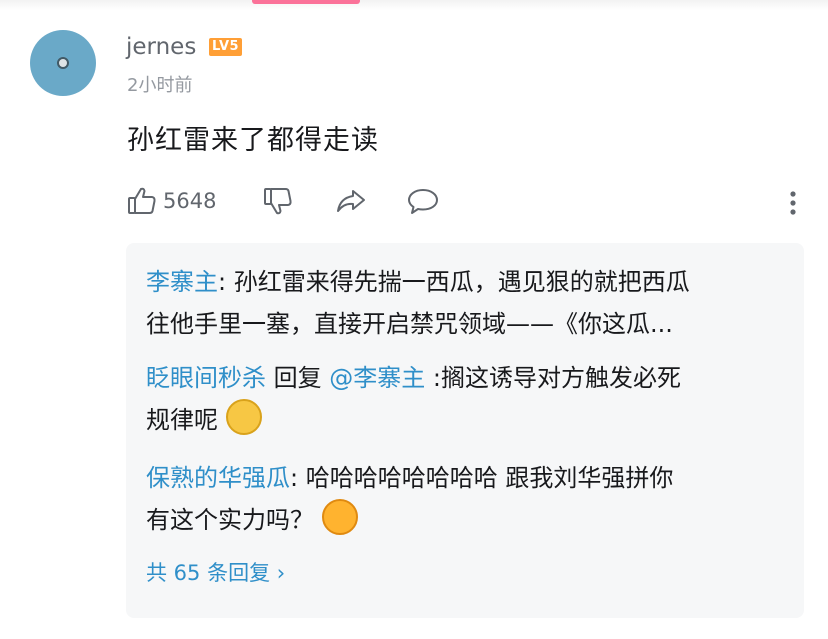  I want to click on sub-reply-line: 李寨主: 孙红雷来得先揣一西瓜，遇见狠的就把西瓜, so click(466, 282).